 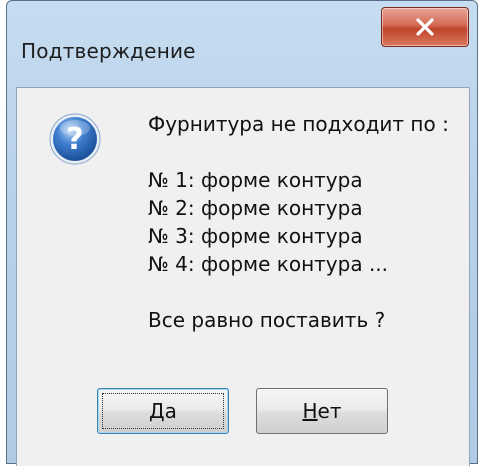 What do you see at coordinates (267, 320) in the screenshot?
I see `message-question: Все равно поставить ?` at bounding box center [267, 320].